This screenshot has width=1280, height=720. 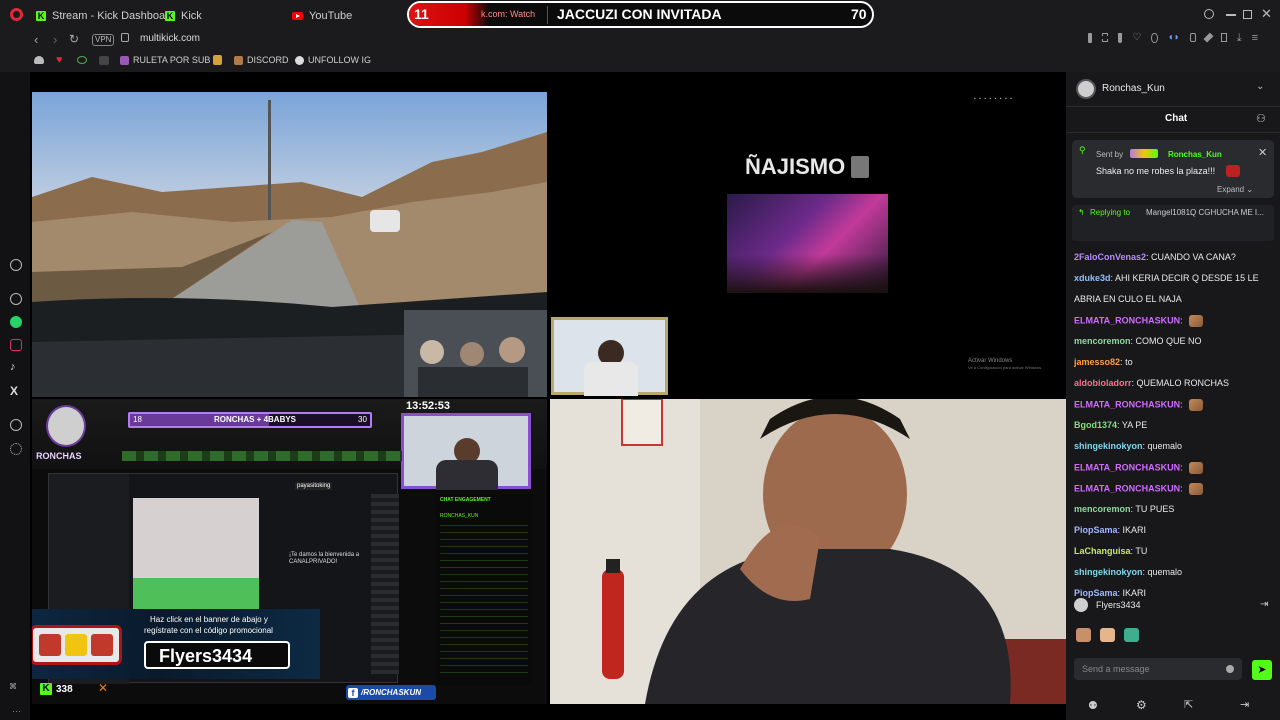 What do you see at coordinates (16, 425) in the screenshot?
I see `history-sidebar-icon` at bounding box center [16, 425].